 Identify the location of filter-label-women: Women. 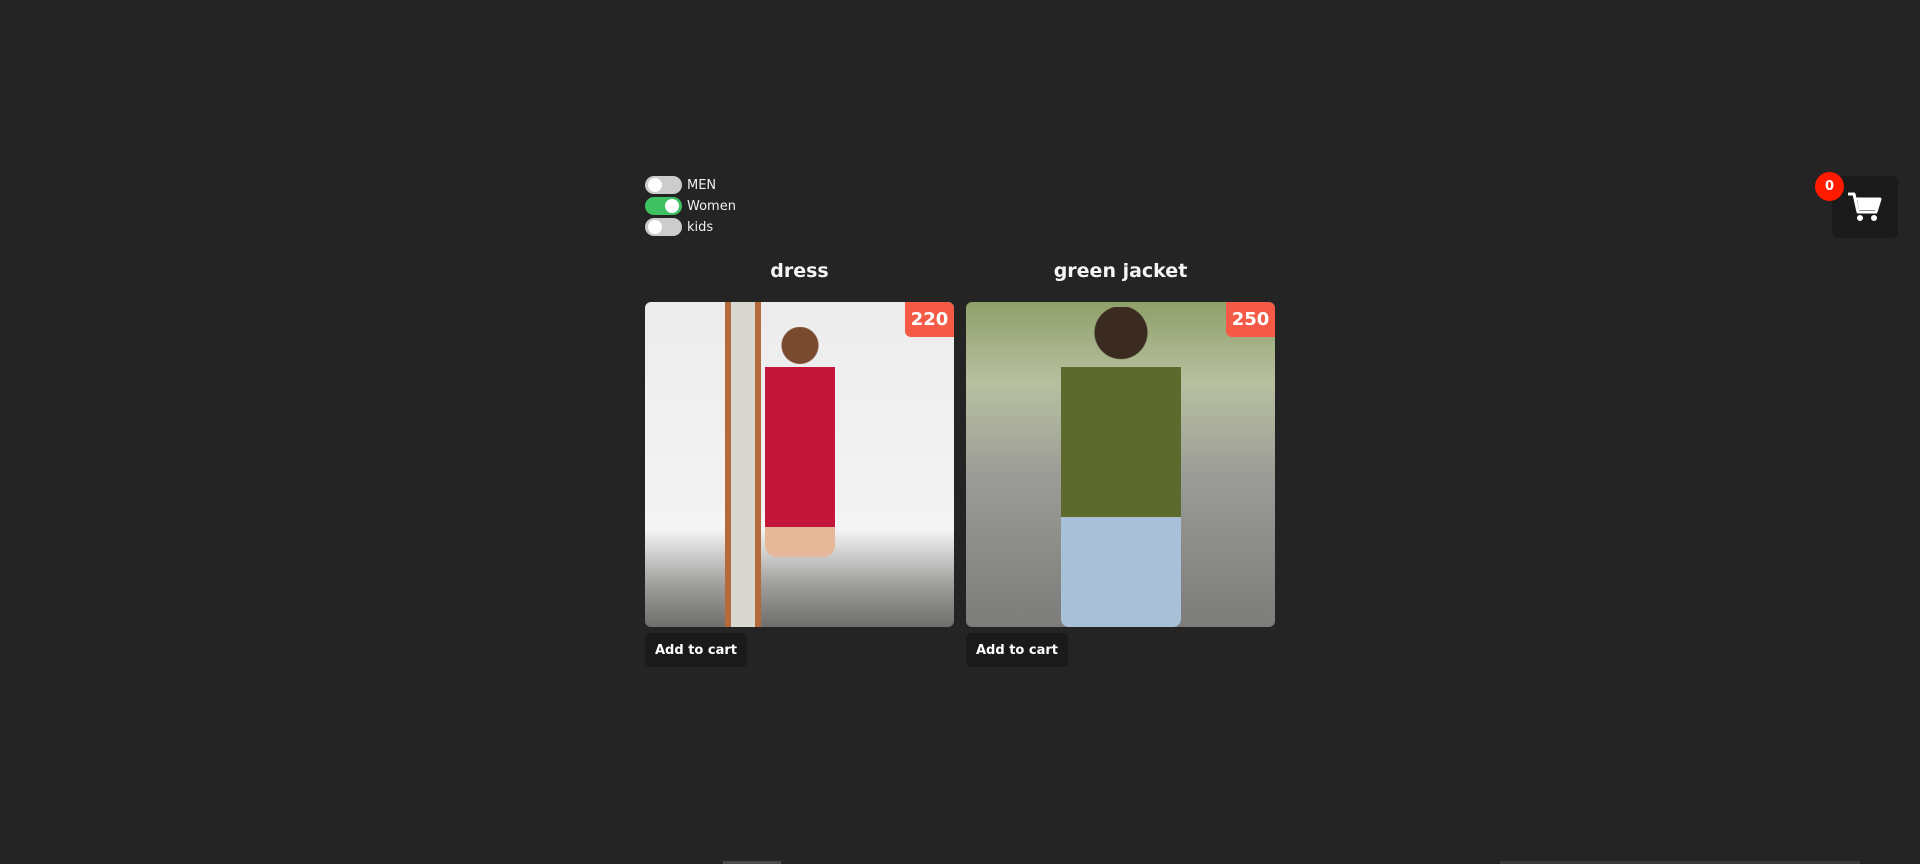
(711, 206).